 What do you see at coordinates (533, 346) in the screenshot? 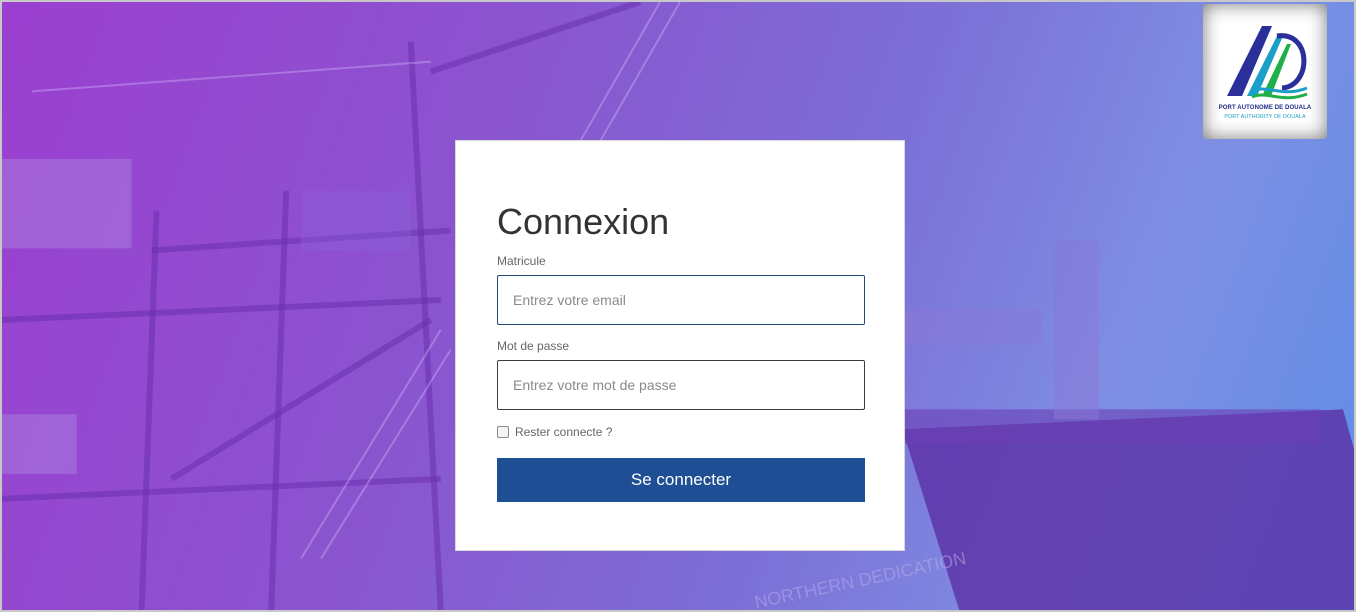
I see `password-label: Mot de passe` at bounding box center [533, 346].